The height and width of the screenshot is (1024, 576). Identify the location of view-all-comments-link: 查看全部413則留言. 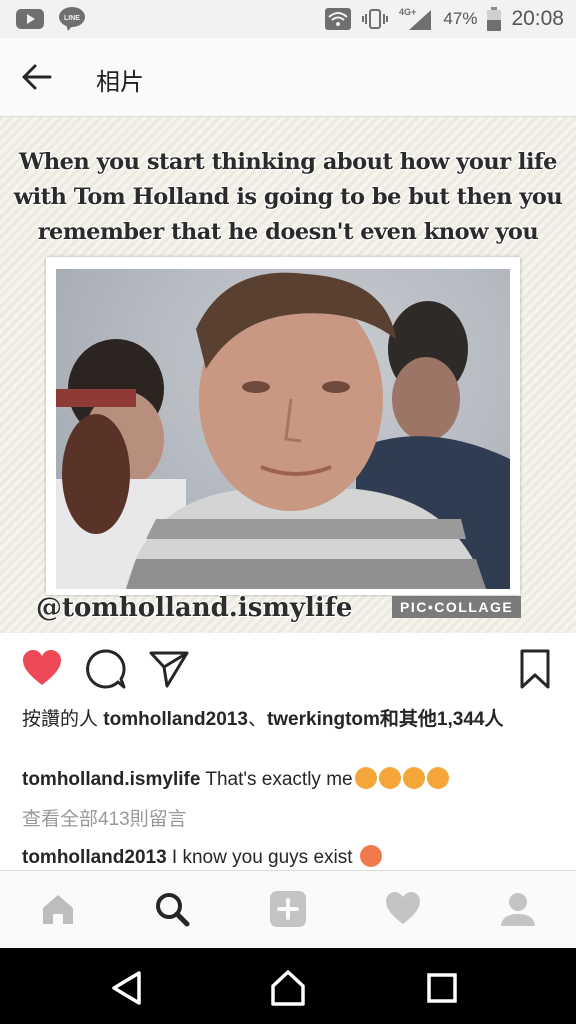
(104, 820).